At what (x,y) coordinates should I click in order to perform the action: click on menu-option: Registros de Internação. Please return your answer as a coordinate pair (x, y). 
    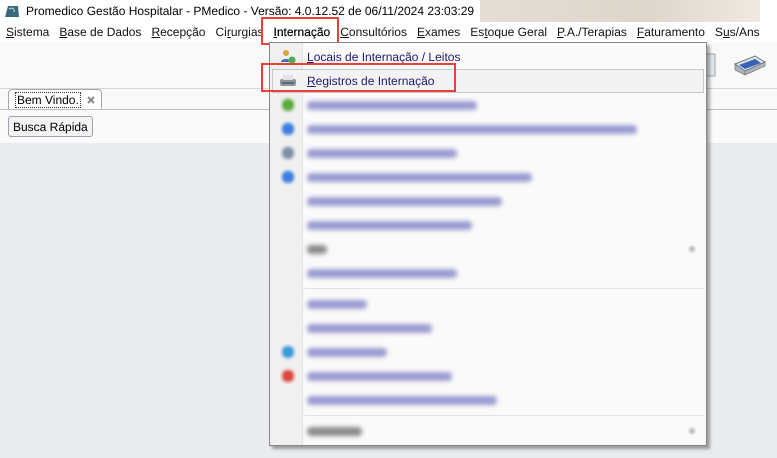
    Looking at the image, I should click on (488, 81).